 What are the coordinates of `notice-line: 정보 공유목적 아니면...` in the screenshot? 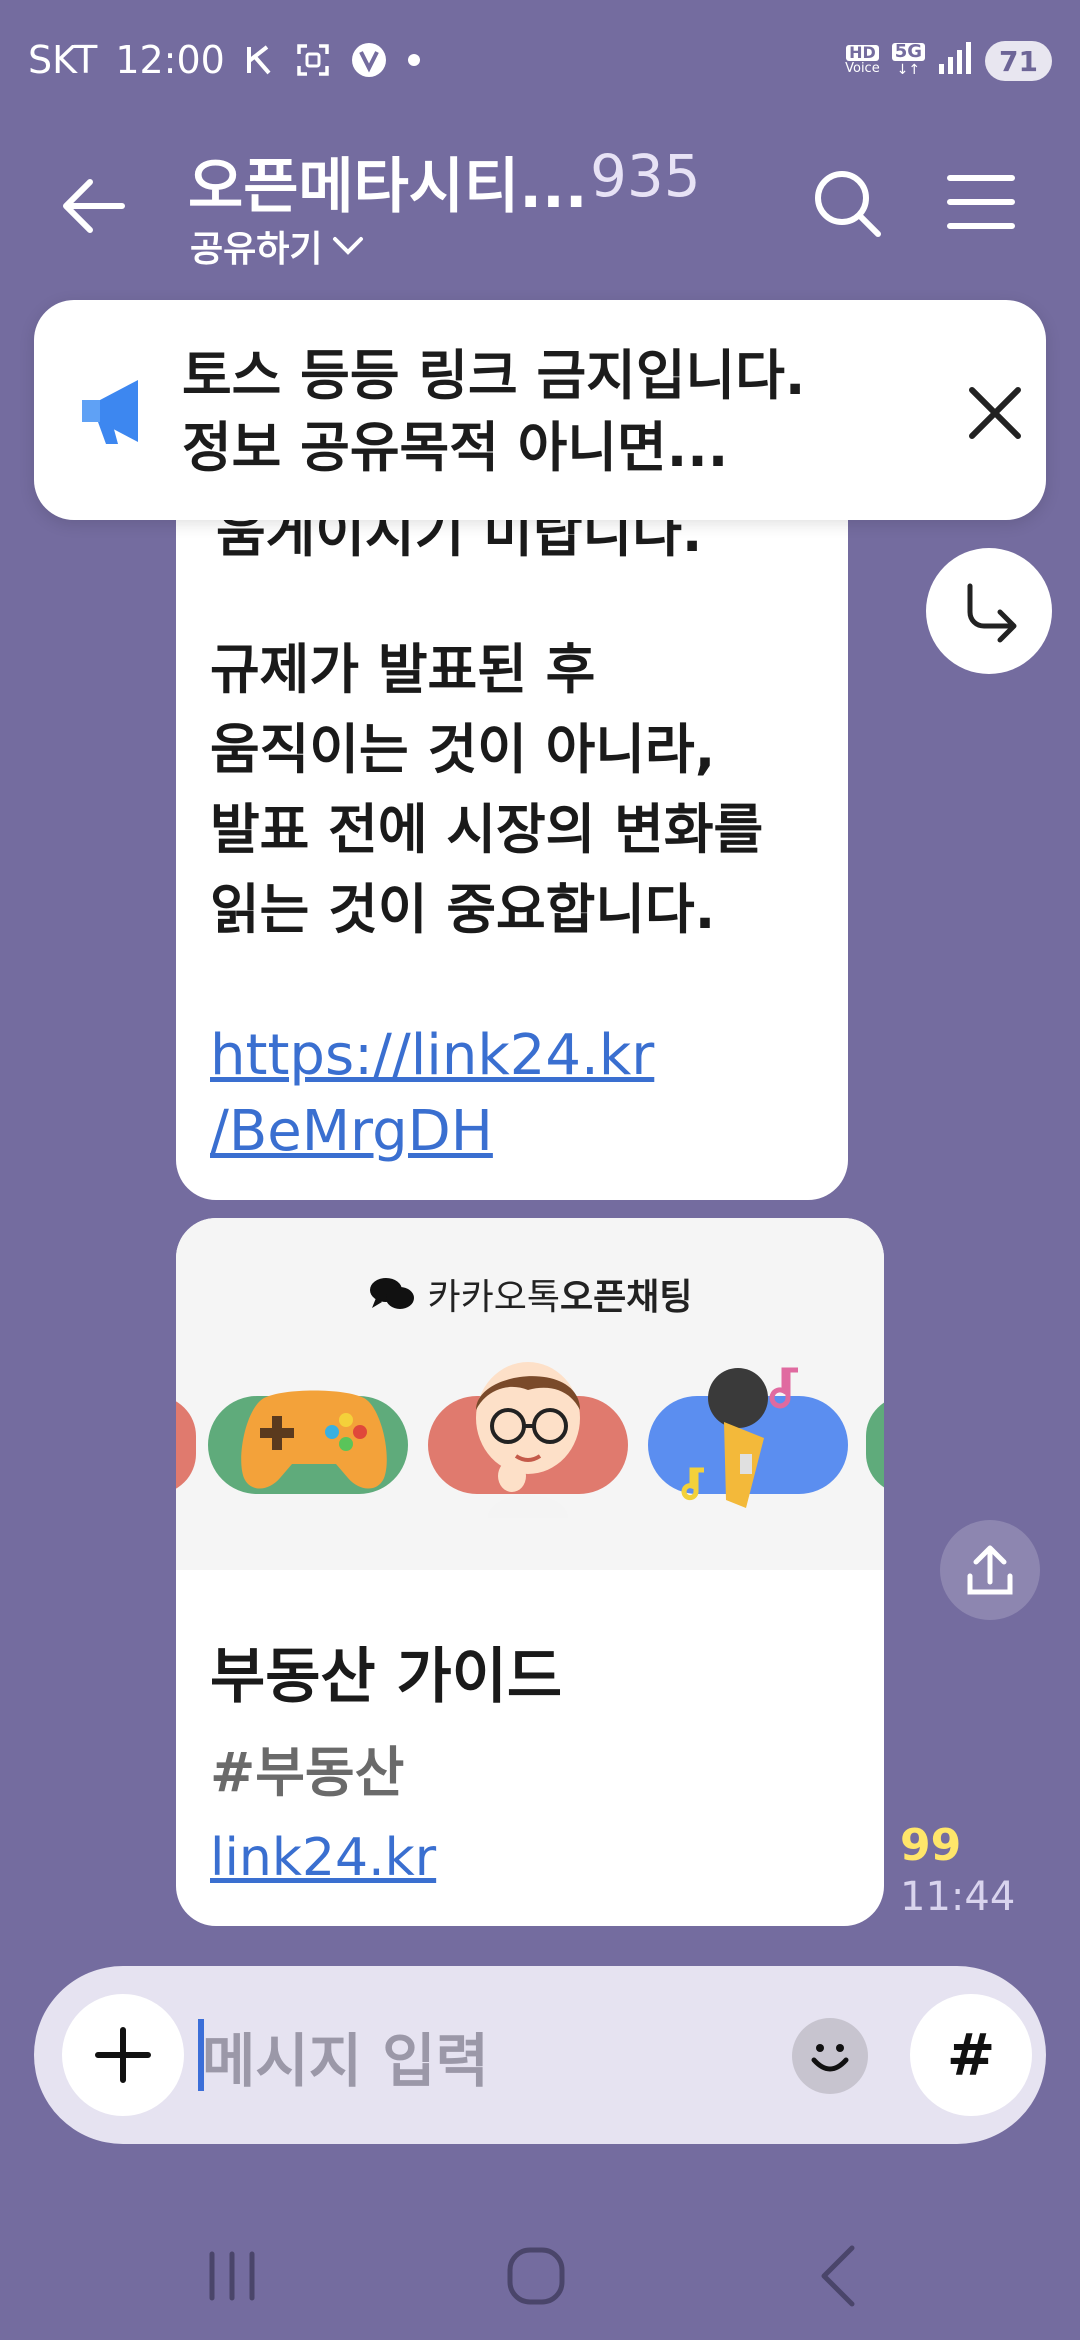 It's located at (455, 447).